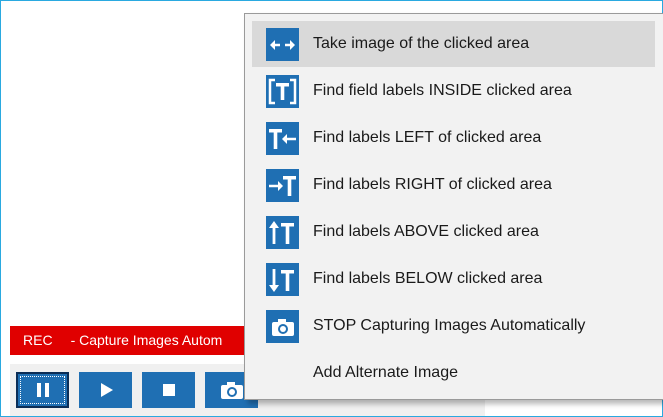 This screenshot has height=417, width=663. I want to click on text-inside-icon, so click(282, 91).